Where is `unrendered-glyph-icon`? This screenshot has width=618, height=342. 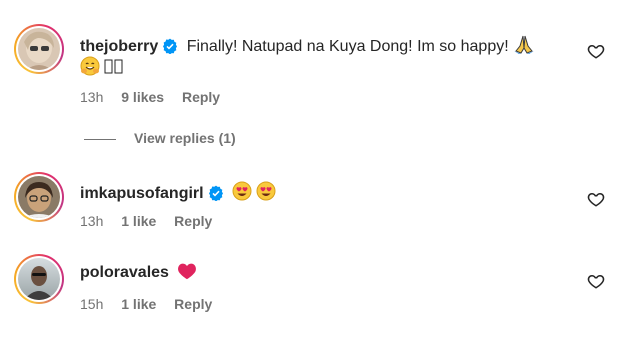
unrendered-glyph-icon is located at coordinates (114, 70).